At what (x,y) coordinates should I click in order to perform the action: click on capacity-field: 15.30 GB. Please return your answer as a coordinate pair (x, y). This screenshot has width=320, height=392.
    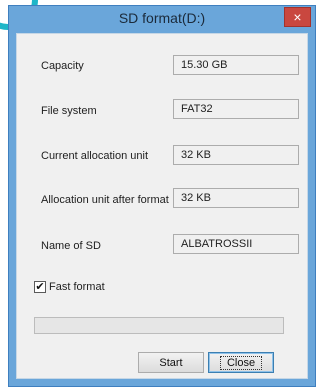
    Looking at the image, I should click on (236, 65).